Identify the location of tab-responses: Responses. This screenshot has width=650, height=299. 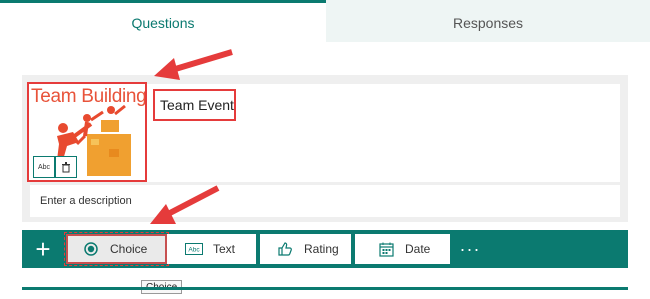
(488, 21).